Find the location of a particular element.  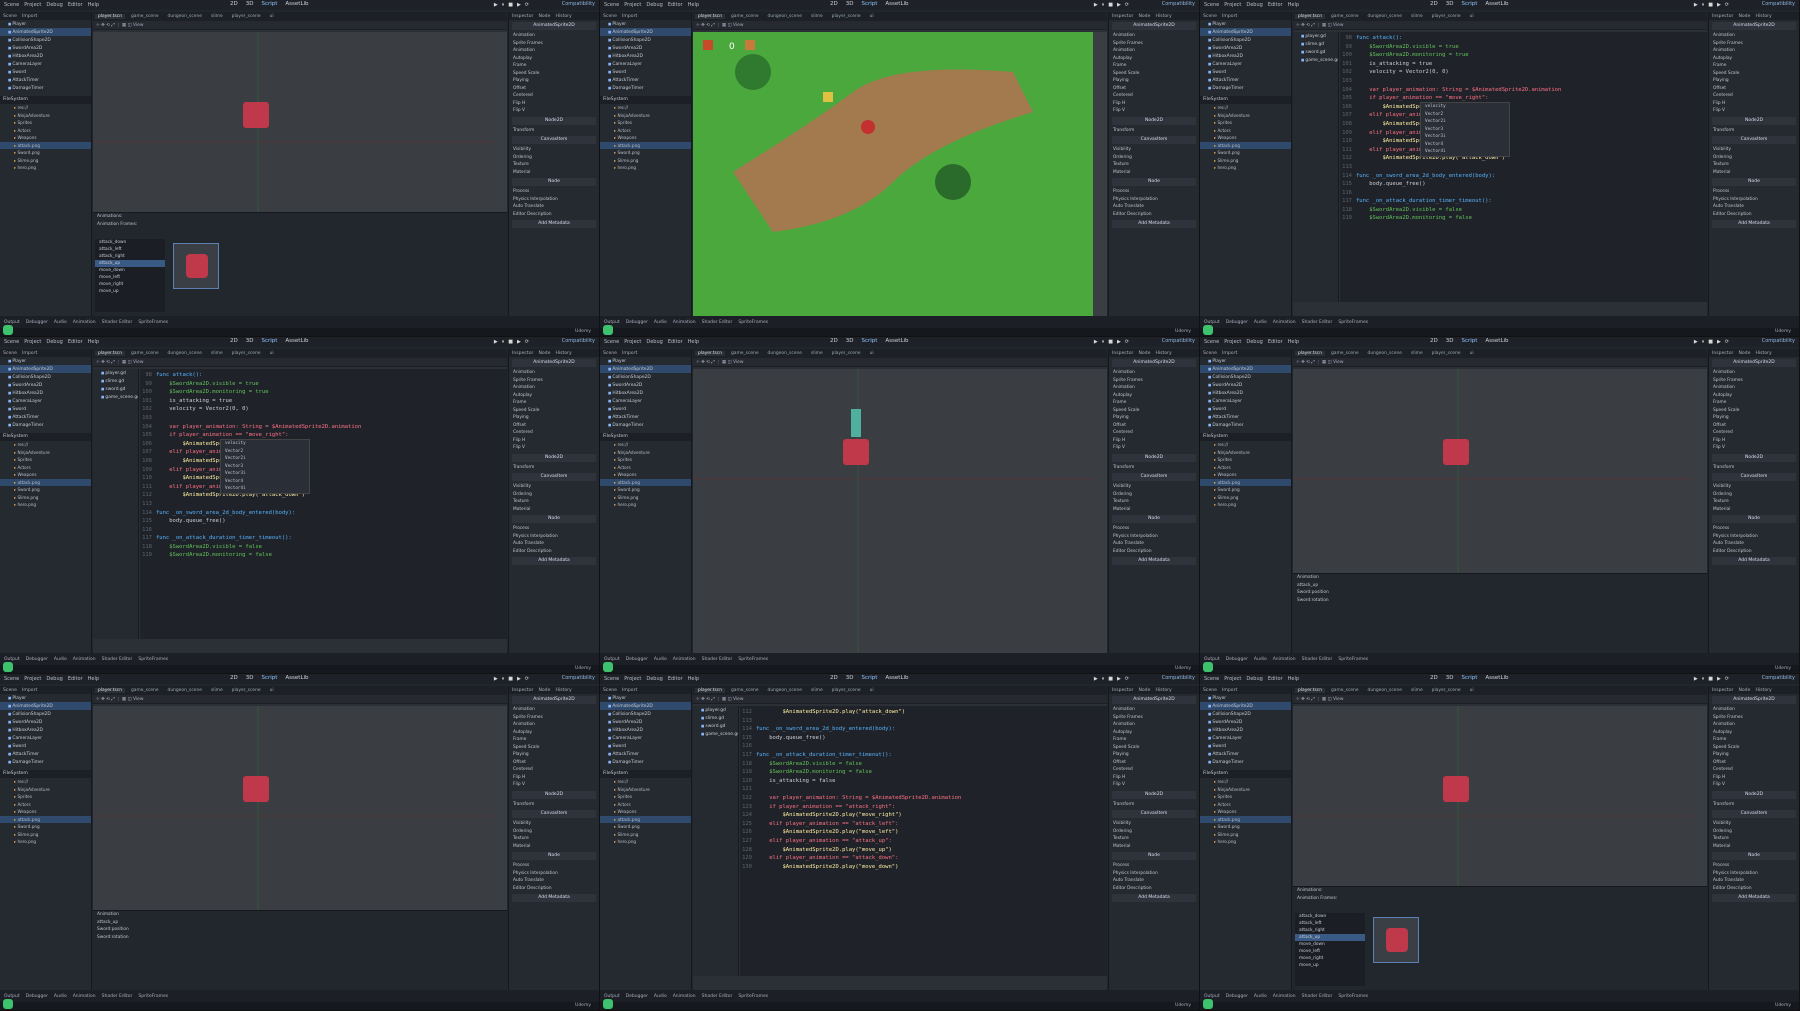

inspector-section: Node2D is located at coordinates (1754, 120).